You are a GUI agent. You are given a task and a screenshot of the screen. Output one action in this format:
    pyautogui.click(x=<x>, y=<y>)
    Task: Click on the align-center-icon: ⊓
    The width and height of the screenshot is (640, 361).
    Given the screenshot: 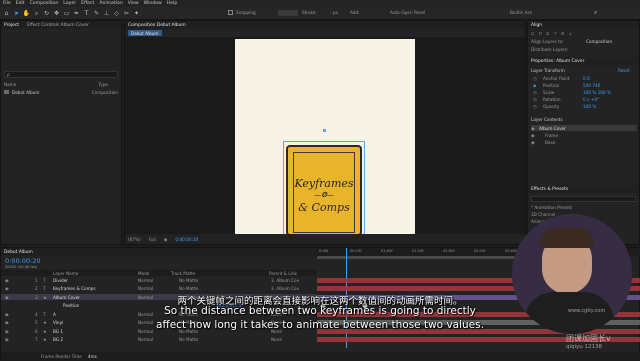 What is the action you would take?
    pyautogui.click(x=540, y=33)
    